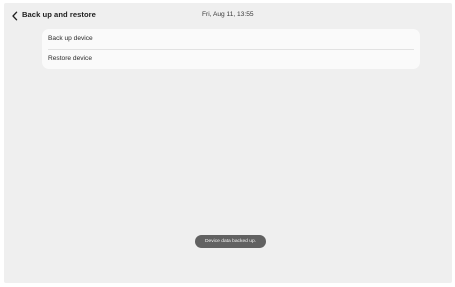  What do you see at coordinates (70, 58) in the screenshot?
I see `restore-device-label: Restore device` at bounding box center [70, 58].